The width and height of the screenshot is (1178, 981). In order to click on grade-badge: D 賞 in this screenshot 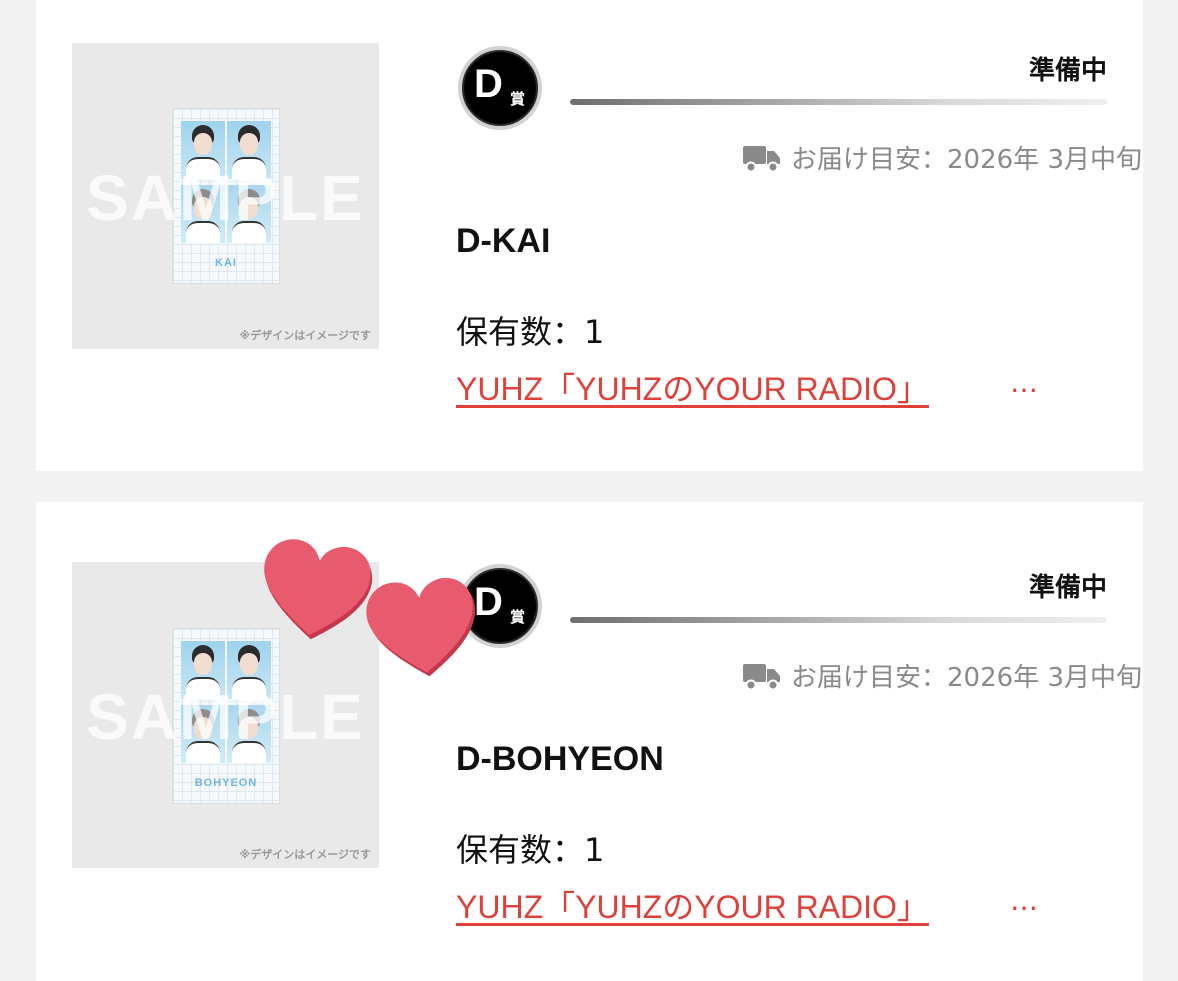, I will do `click(500, 88)`.